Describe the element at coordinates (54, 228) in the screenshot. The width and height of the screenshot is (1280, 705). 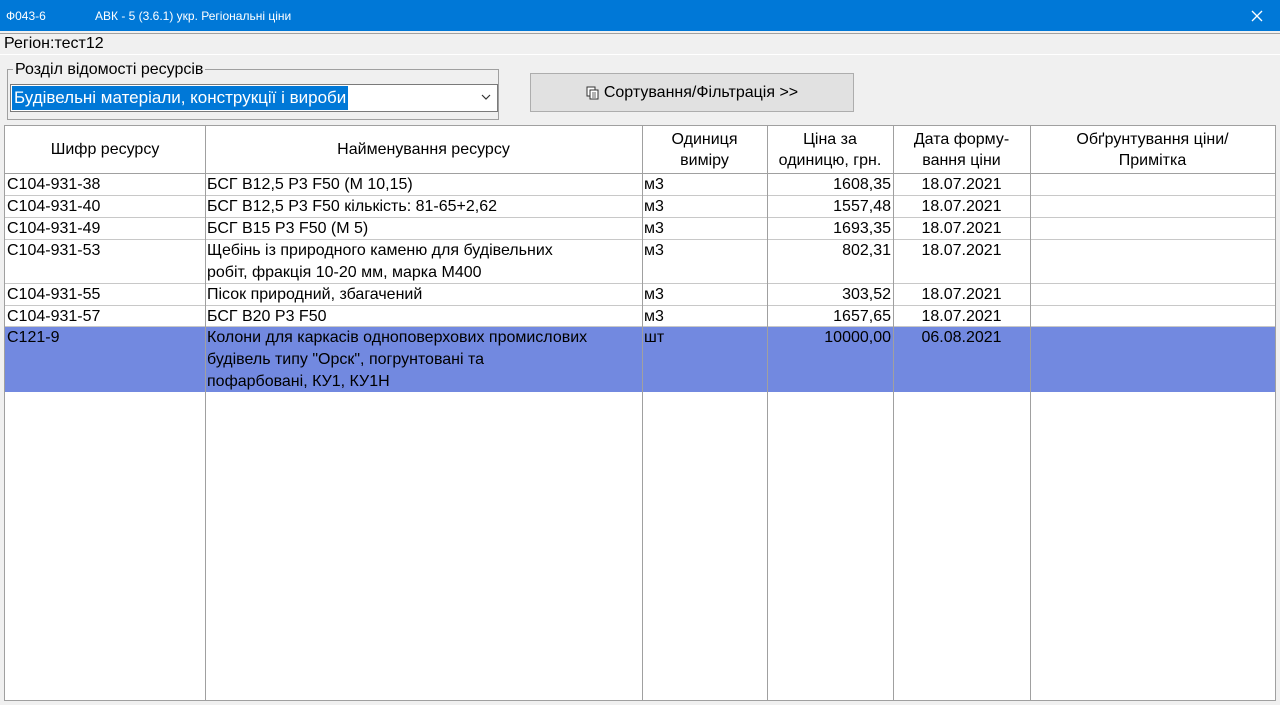
I see `cell-code: С104-931-49` at that location.